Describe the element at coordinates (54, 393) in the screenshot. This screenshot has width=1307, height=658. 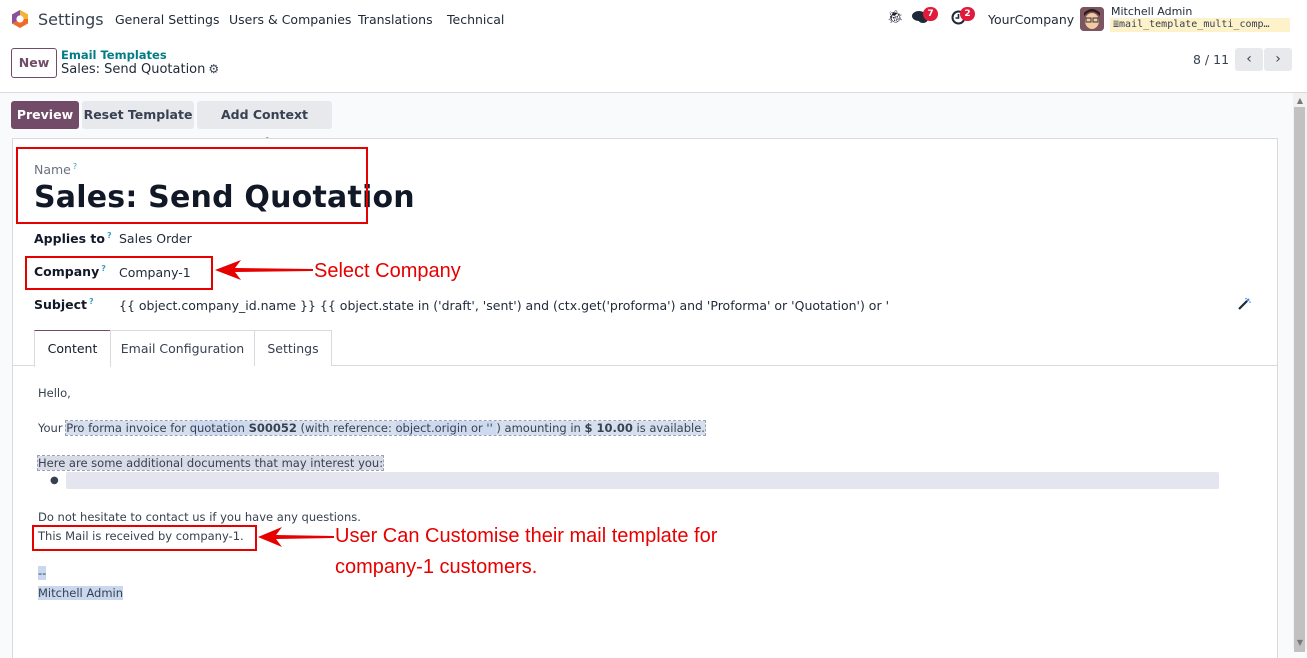
I see `greeting-text: Hello,` at that location.